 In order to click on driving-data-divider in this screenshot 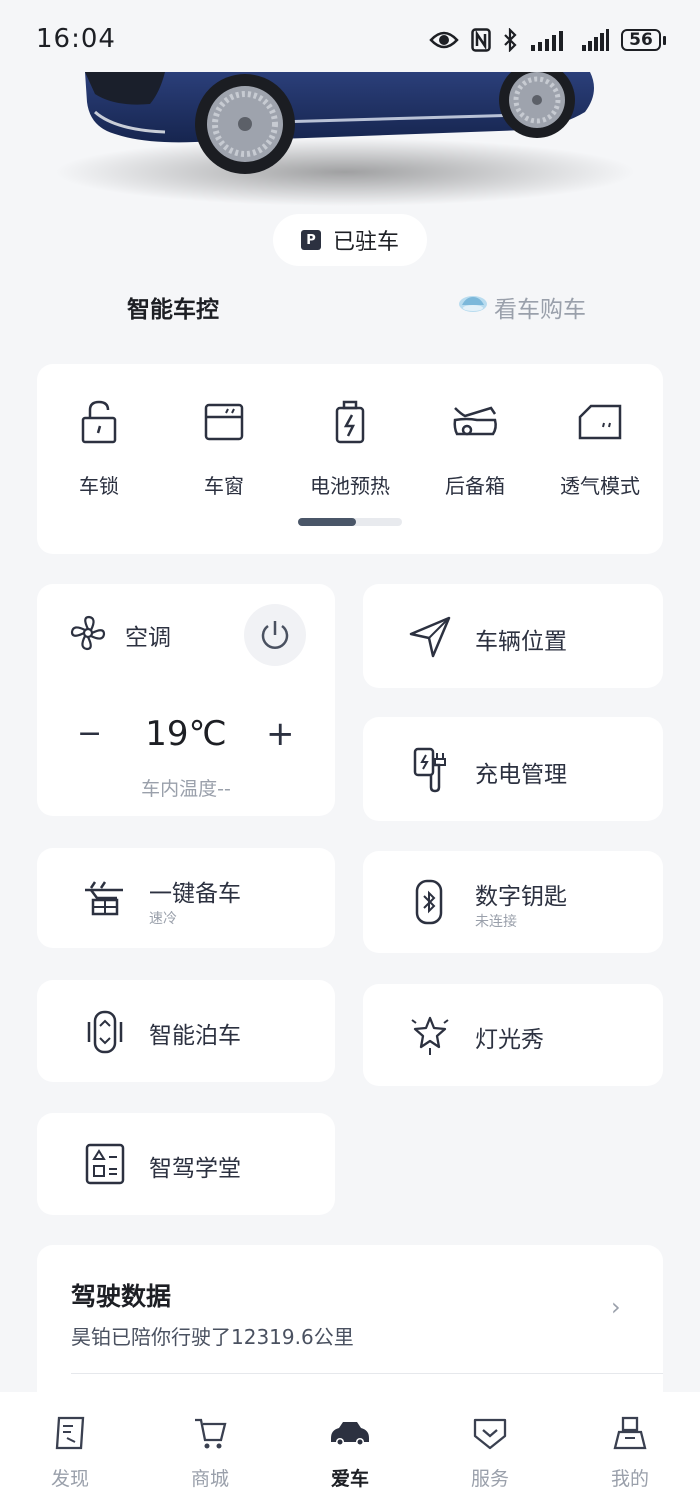, I will do `click(367, 1373)`.